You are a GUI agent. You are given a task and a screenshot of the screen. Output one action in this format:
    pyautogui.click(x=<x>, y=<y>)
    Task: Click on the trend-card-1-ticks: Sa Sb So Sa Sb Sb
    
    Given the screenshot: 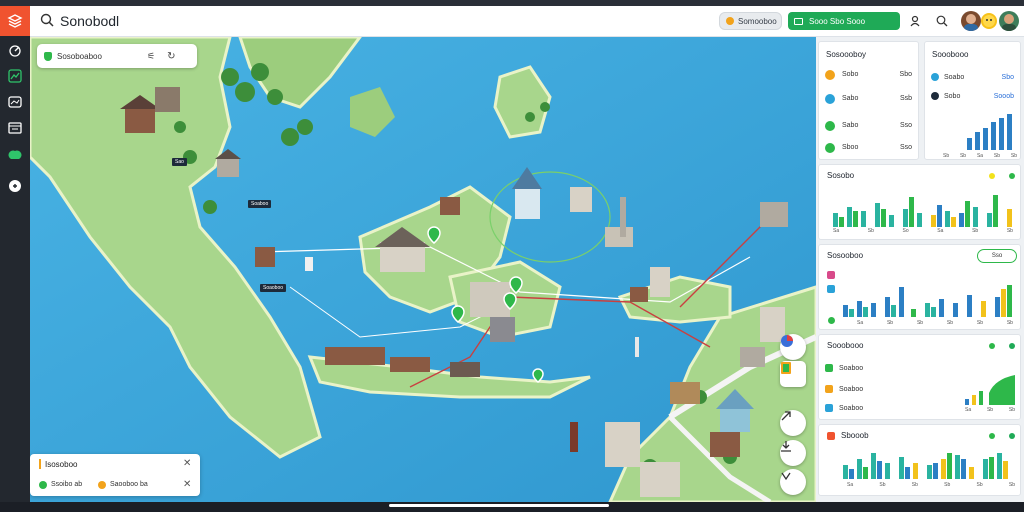 What is the action you would take?
    pyautogui.click(x=923, y=231)
    